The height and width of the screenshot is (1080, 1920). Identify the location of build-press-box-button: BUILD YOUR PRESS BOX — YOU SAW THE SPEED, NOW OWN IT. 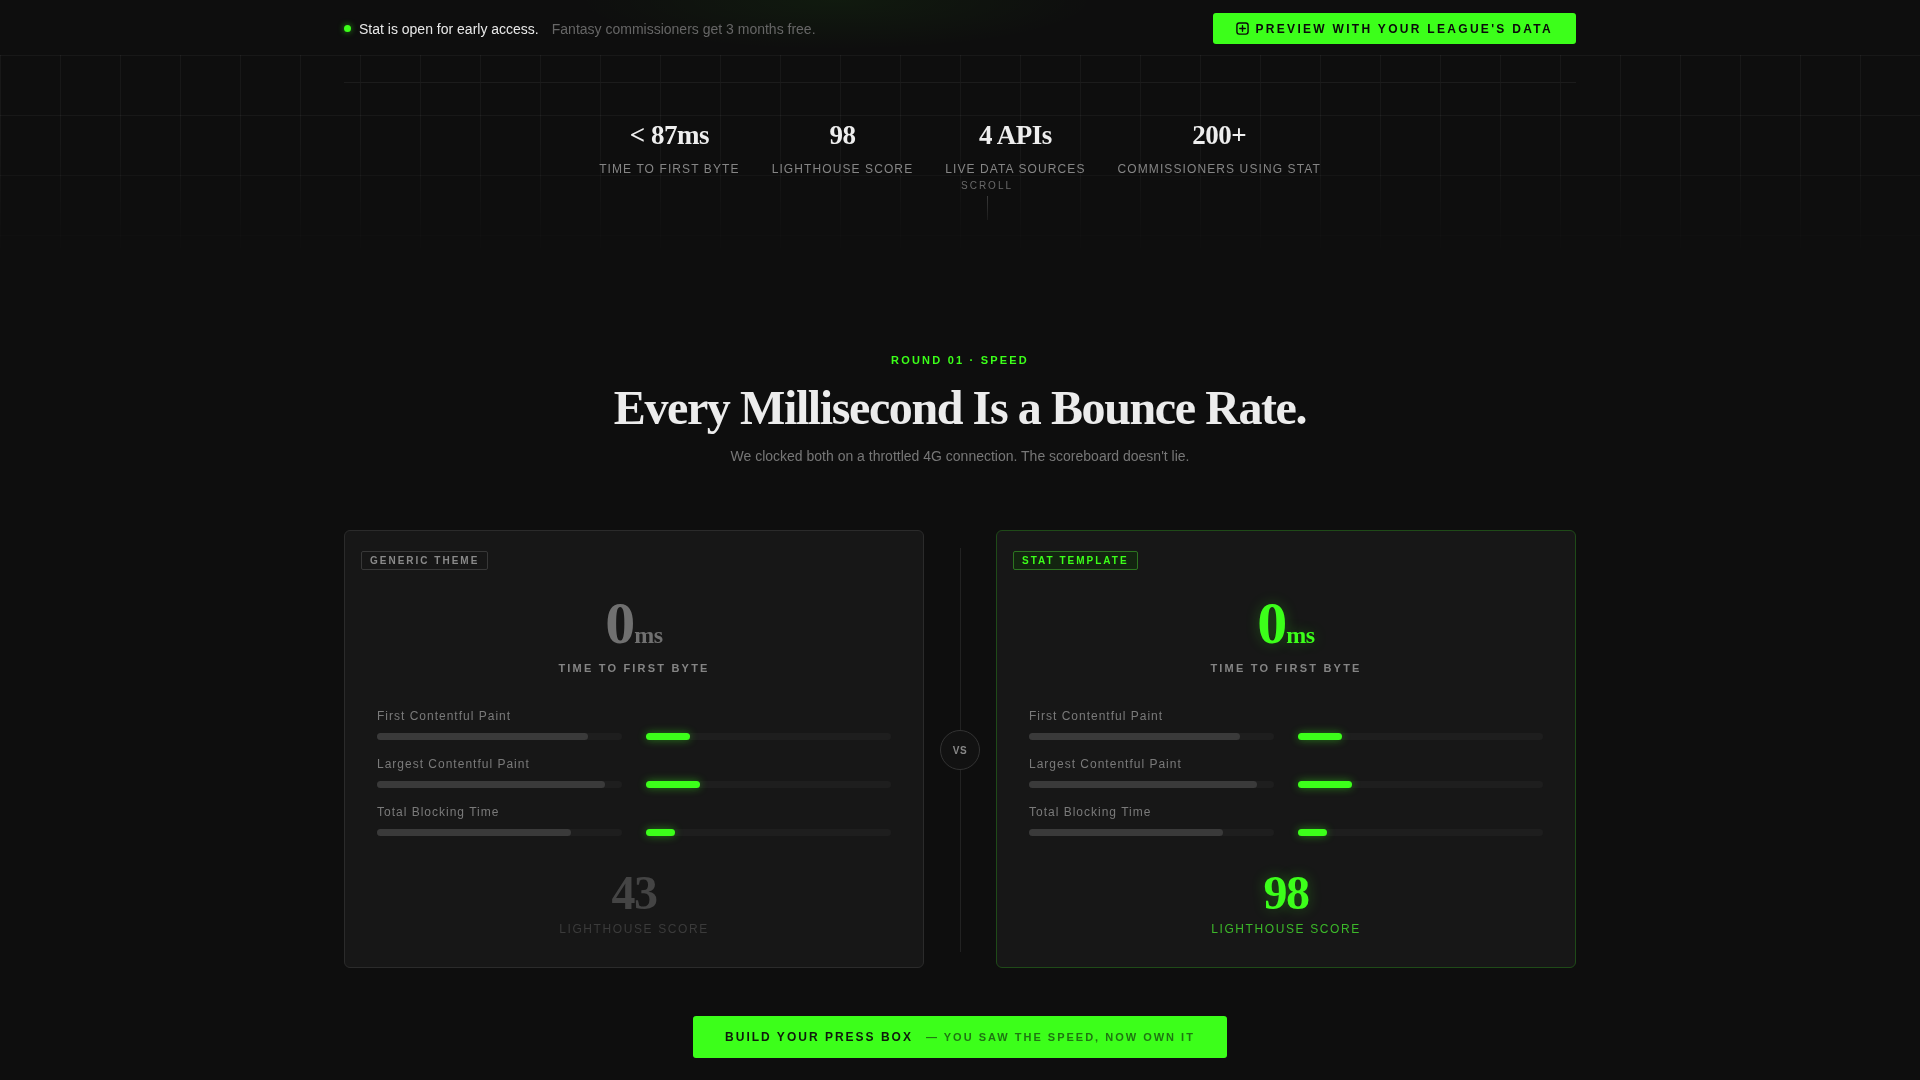
(960, 1037).